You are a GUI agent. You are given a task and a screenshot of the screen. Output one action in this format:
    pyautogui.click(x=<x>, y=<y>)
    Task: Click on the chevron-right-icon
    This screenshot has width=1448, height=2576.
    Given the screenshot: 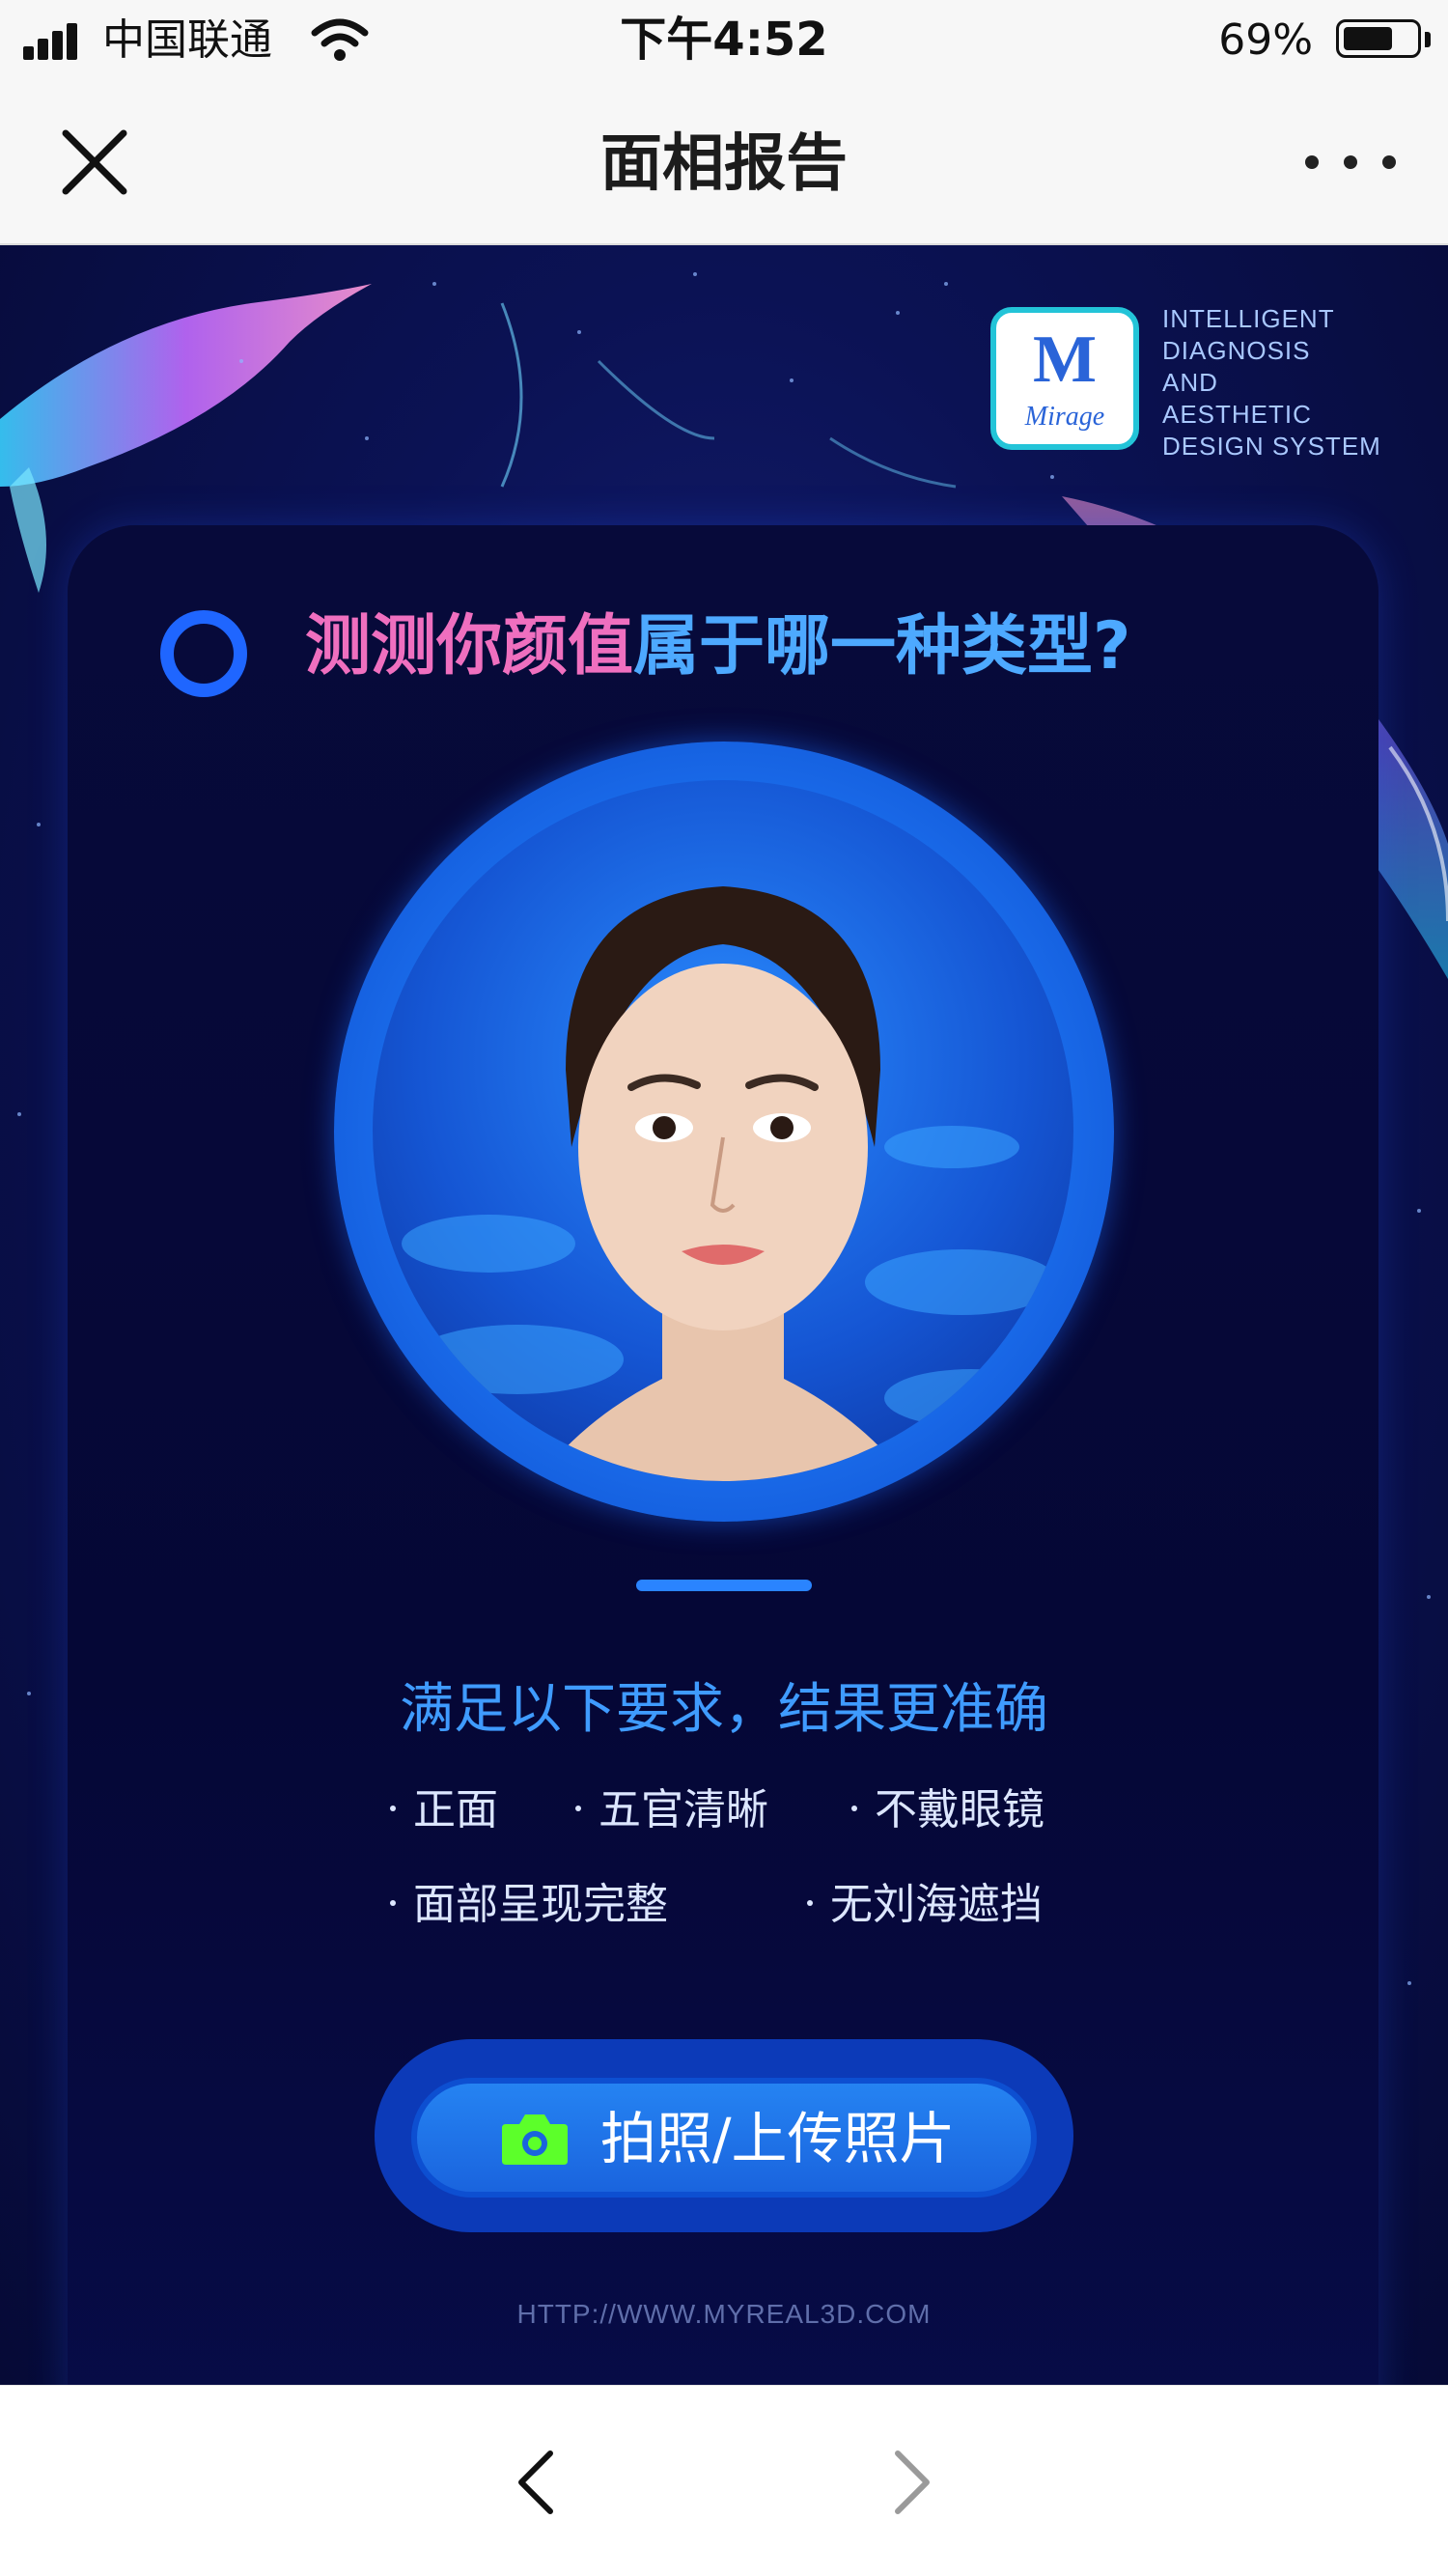 What is the action you would take?
    pyautogui.click(x=912, y=2483)
    